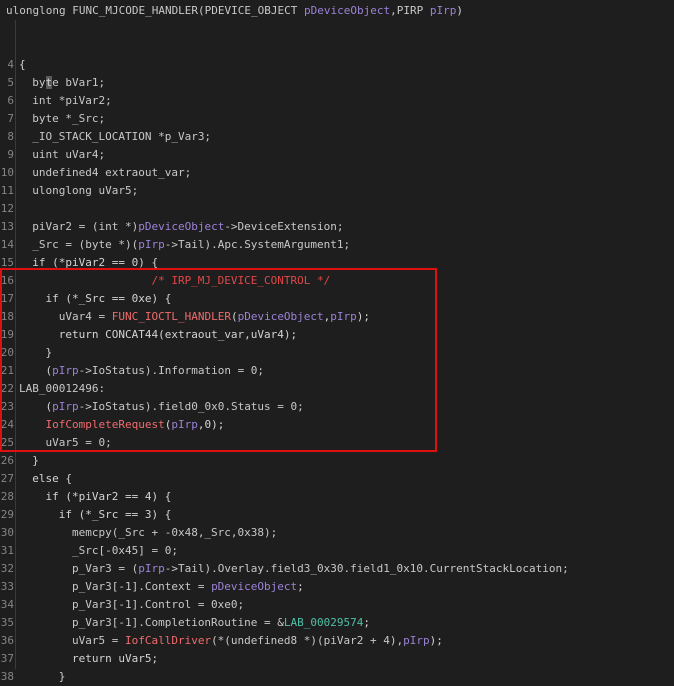 The height and width of the screenshot is (686, 674). What do you see at coordinates (69, 118) in the screenshot?
I see `code-token: byte *_Src;` at bounding box center [69, 118].